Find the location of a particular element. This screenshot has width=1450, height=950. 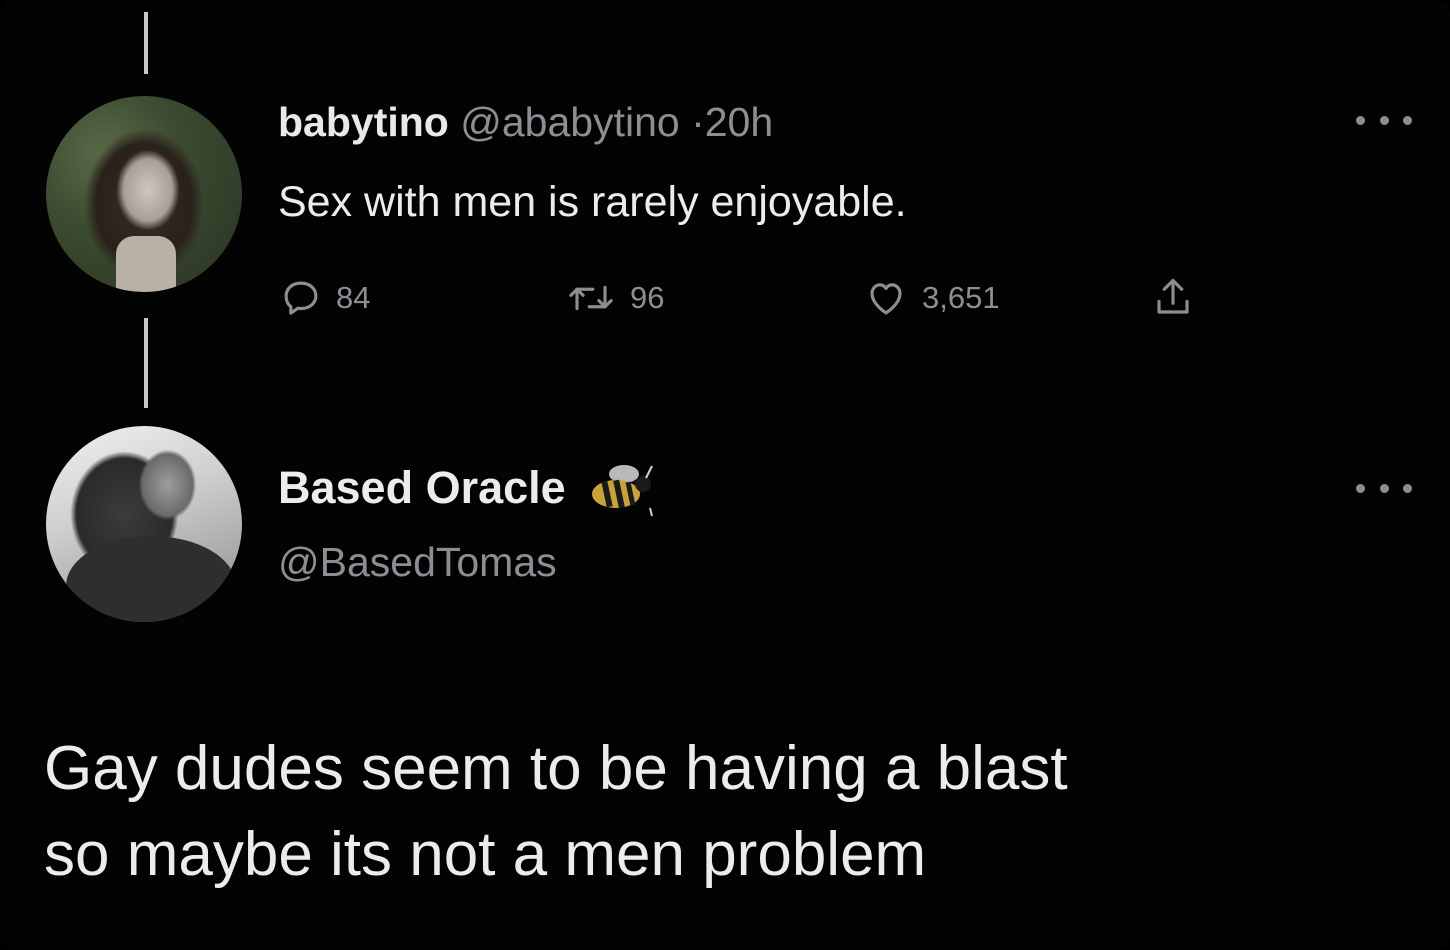

tweet-header: babytino @ababytino ·20h is located at coordinates (525, 122).